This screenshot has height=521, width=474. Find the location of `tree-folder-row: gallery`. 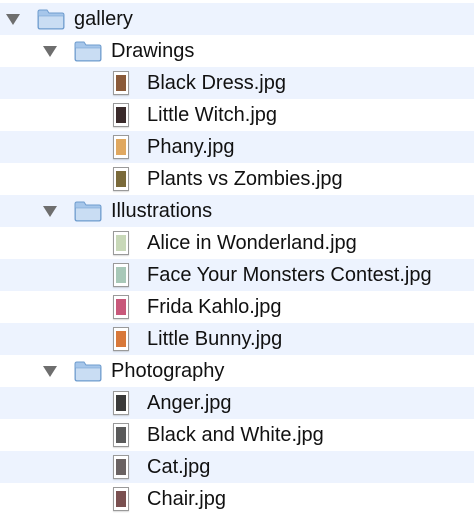

tree-folder-row: gallery is located at coordinates (237, 19).